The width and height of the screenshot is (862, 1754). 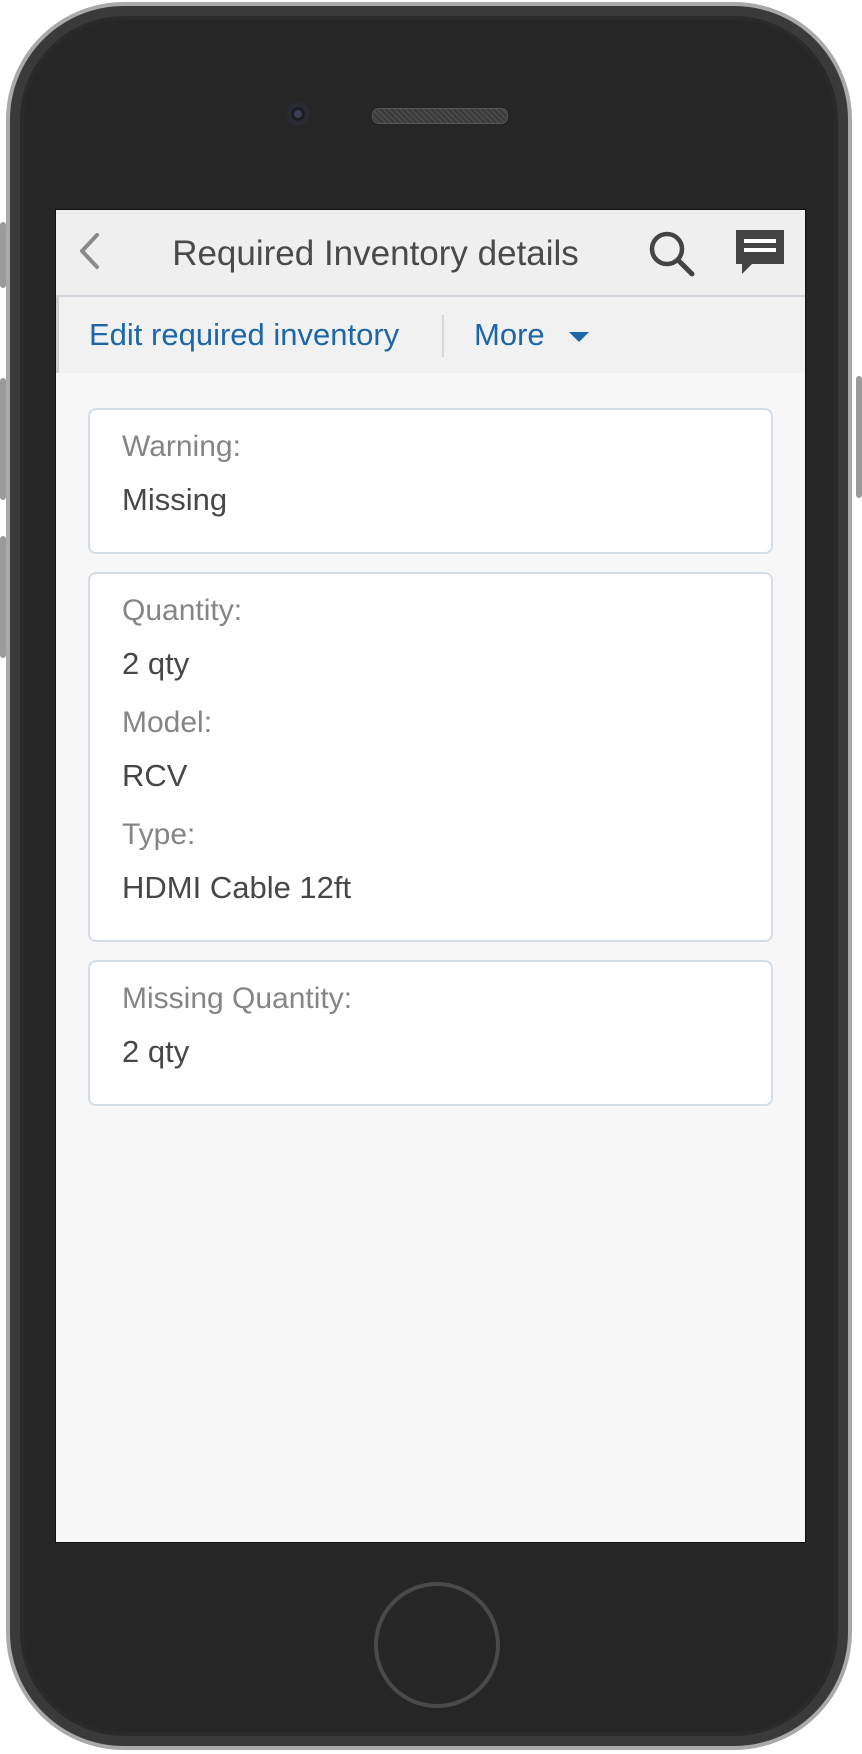 I want to click on front-camera, so click(x=298, y=114).